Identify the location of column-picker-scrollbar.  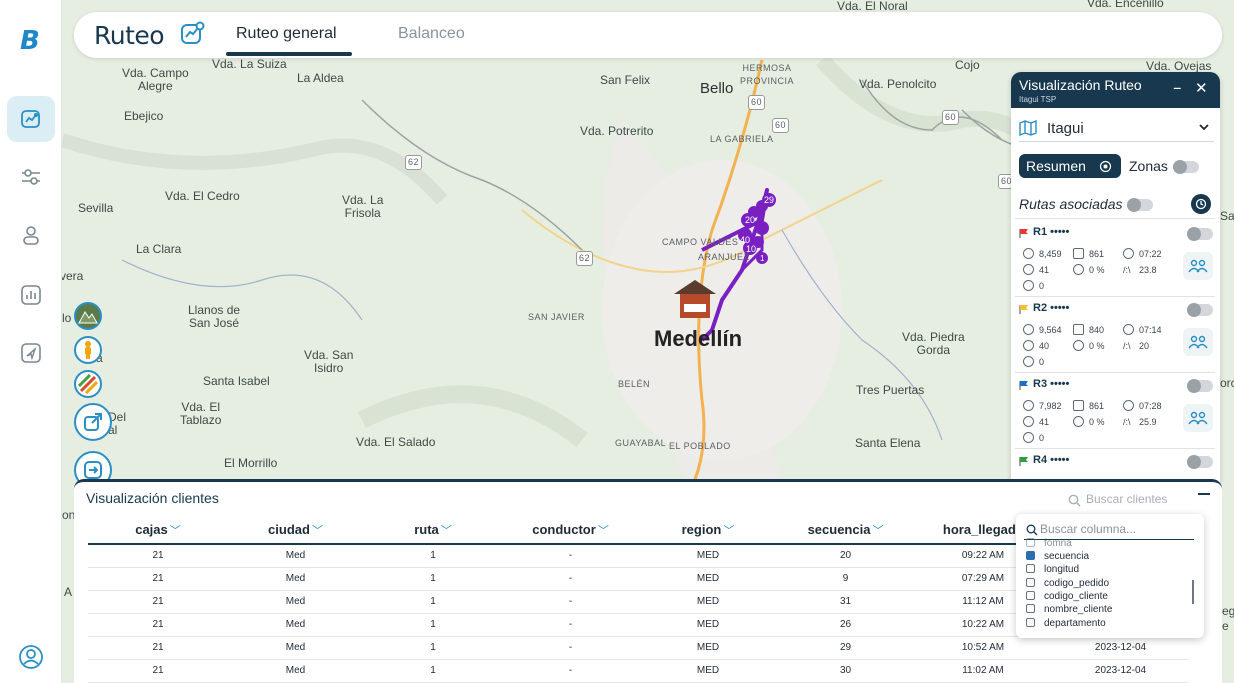
(1193, 592).